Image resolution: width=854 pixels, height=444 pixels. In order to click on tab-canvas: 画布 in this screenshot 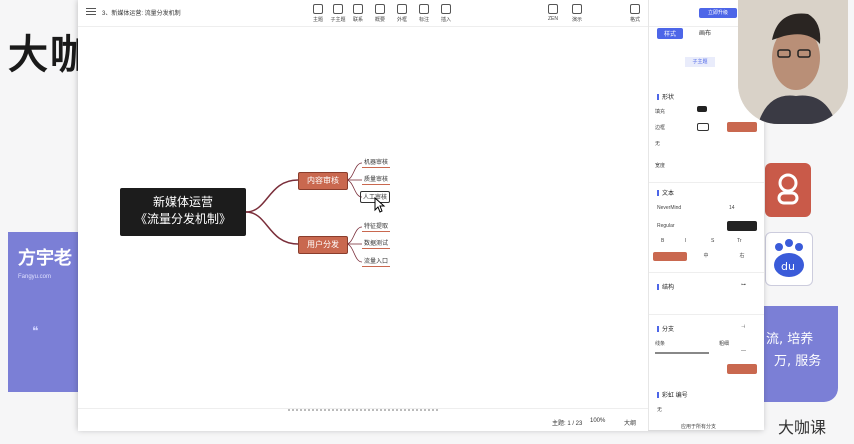, I will do `click(705, 32)`.